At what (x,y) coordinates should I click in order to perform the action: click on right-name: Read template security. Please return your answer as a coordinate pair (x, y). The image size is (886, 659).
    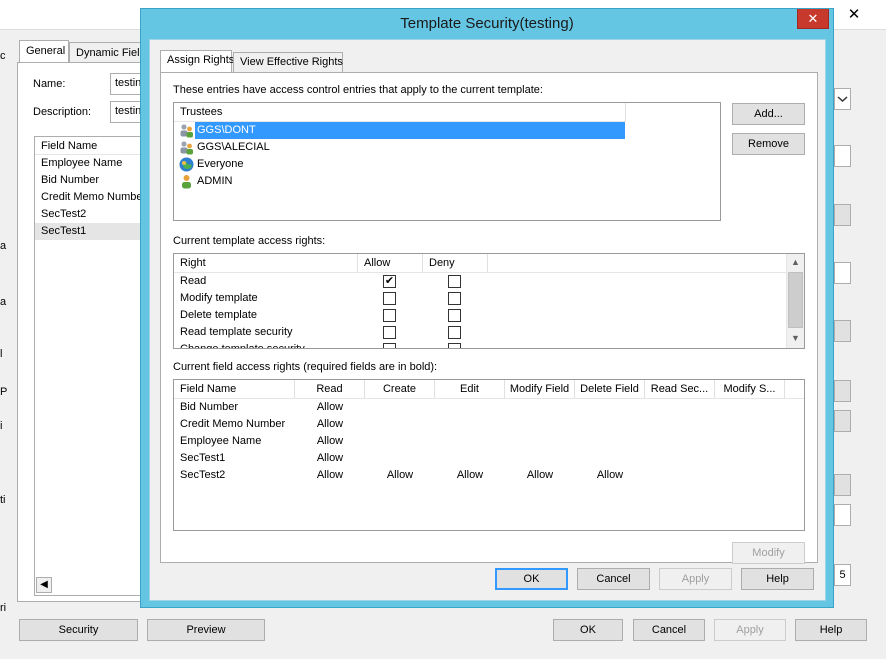
    Looking at the image, I should click on (236, 332).